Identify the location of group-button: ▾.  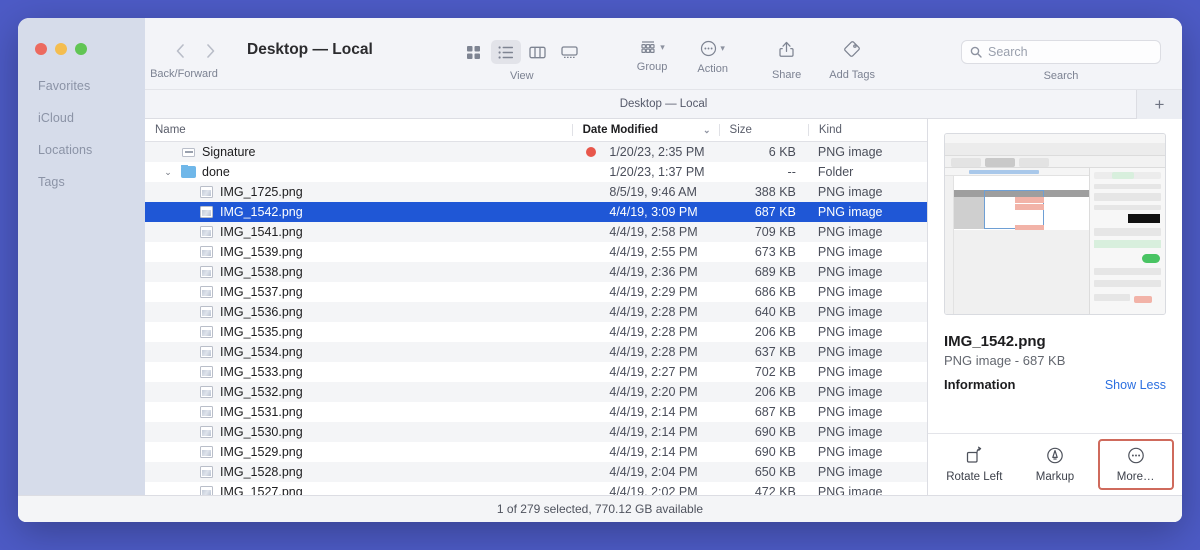
(652, 47).